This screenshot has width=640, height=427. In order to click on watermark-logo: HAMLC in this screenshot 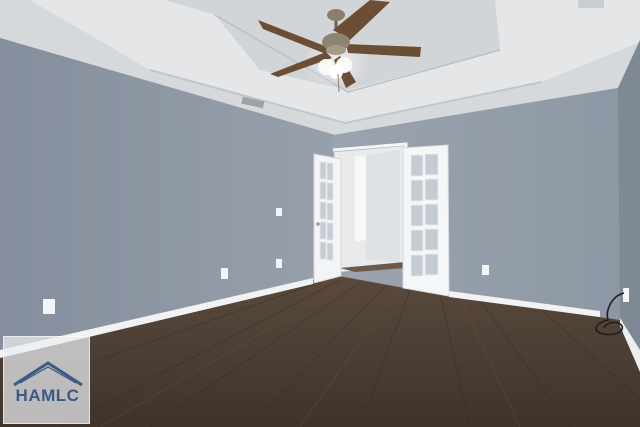, I will do `click(46, 380)`.